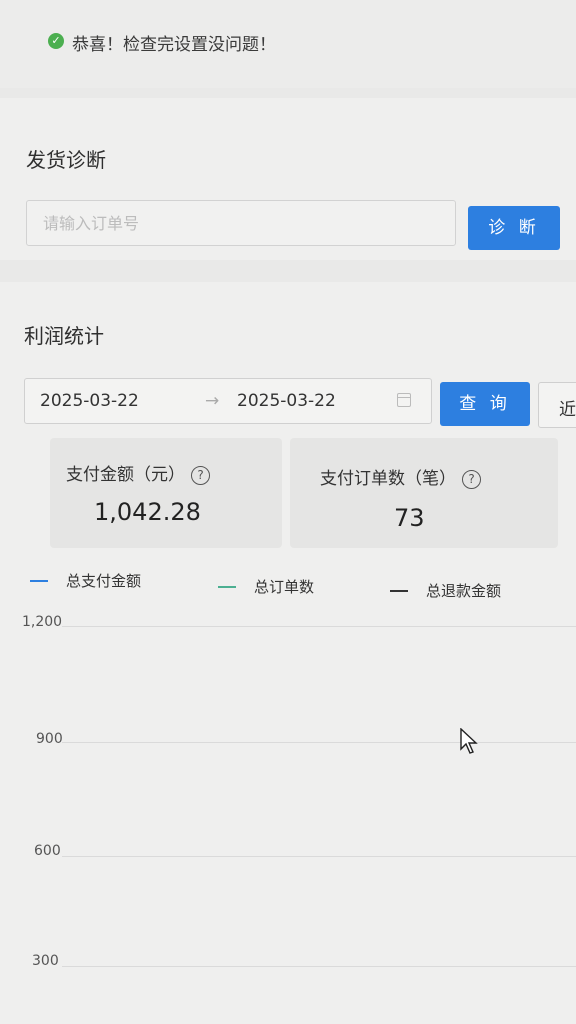 The image size is (576, 1024). Describe the element at coordinates (228, 401) in the screenshot. I see `date-range-picker: 2025-03-22 → 2025-03-22` at that location.